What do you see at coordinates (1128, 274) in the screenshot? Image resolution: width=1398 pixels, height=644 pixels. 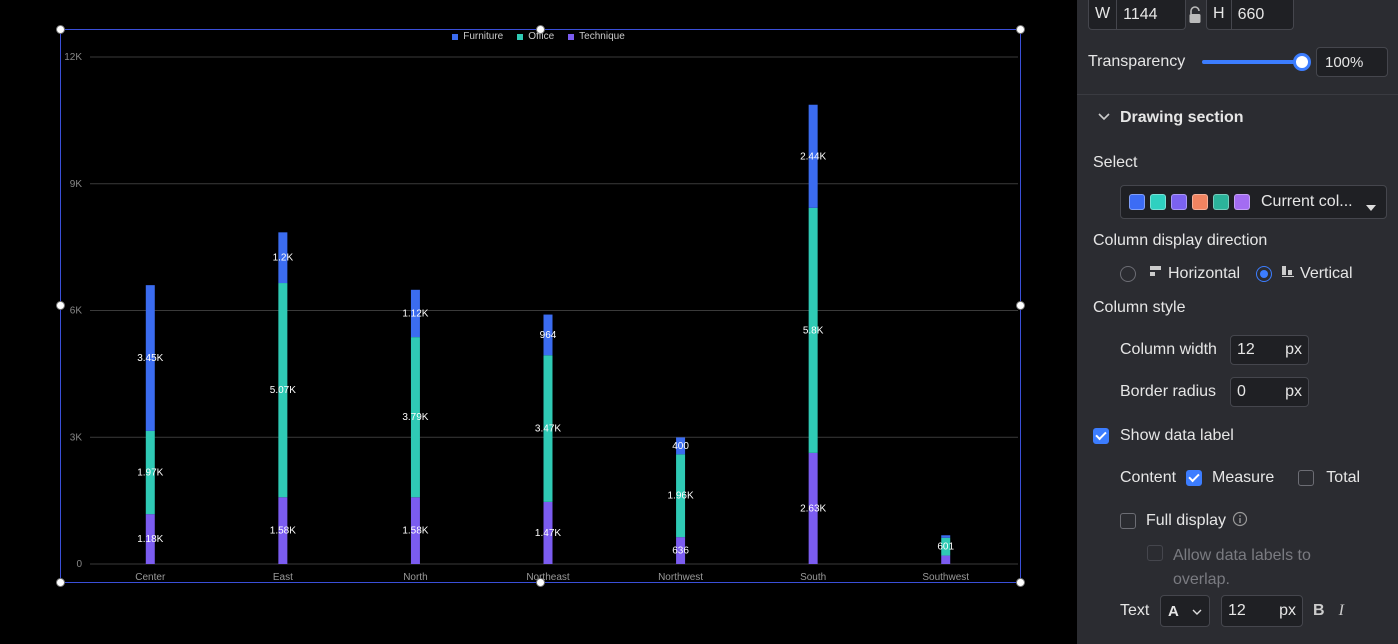 I see `horizontal-radio` at bounding box center [1128, 274].